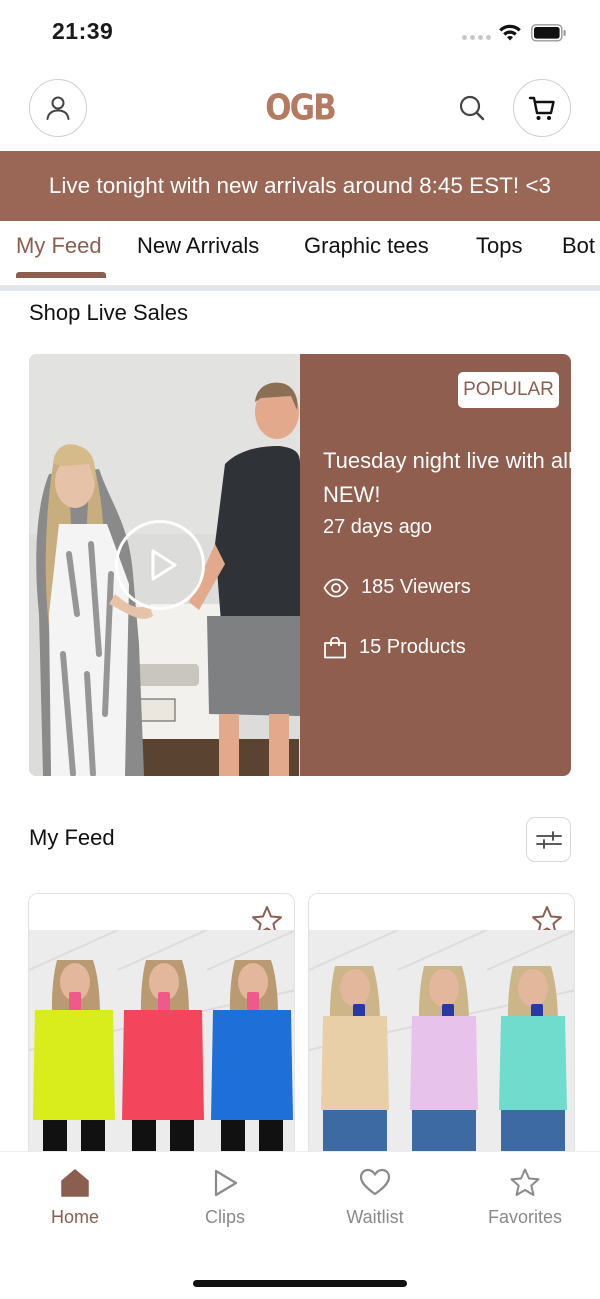 Image resolution: width=600 pixels, height=1299 pixels. What do you see at coordinates (472, 108) in the screenshot?
I see `search-icon` at bounding box center [472, 108].